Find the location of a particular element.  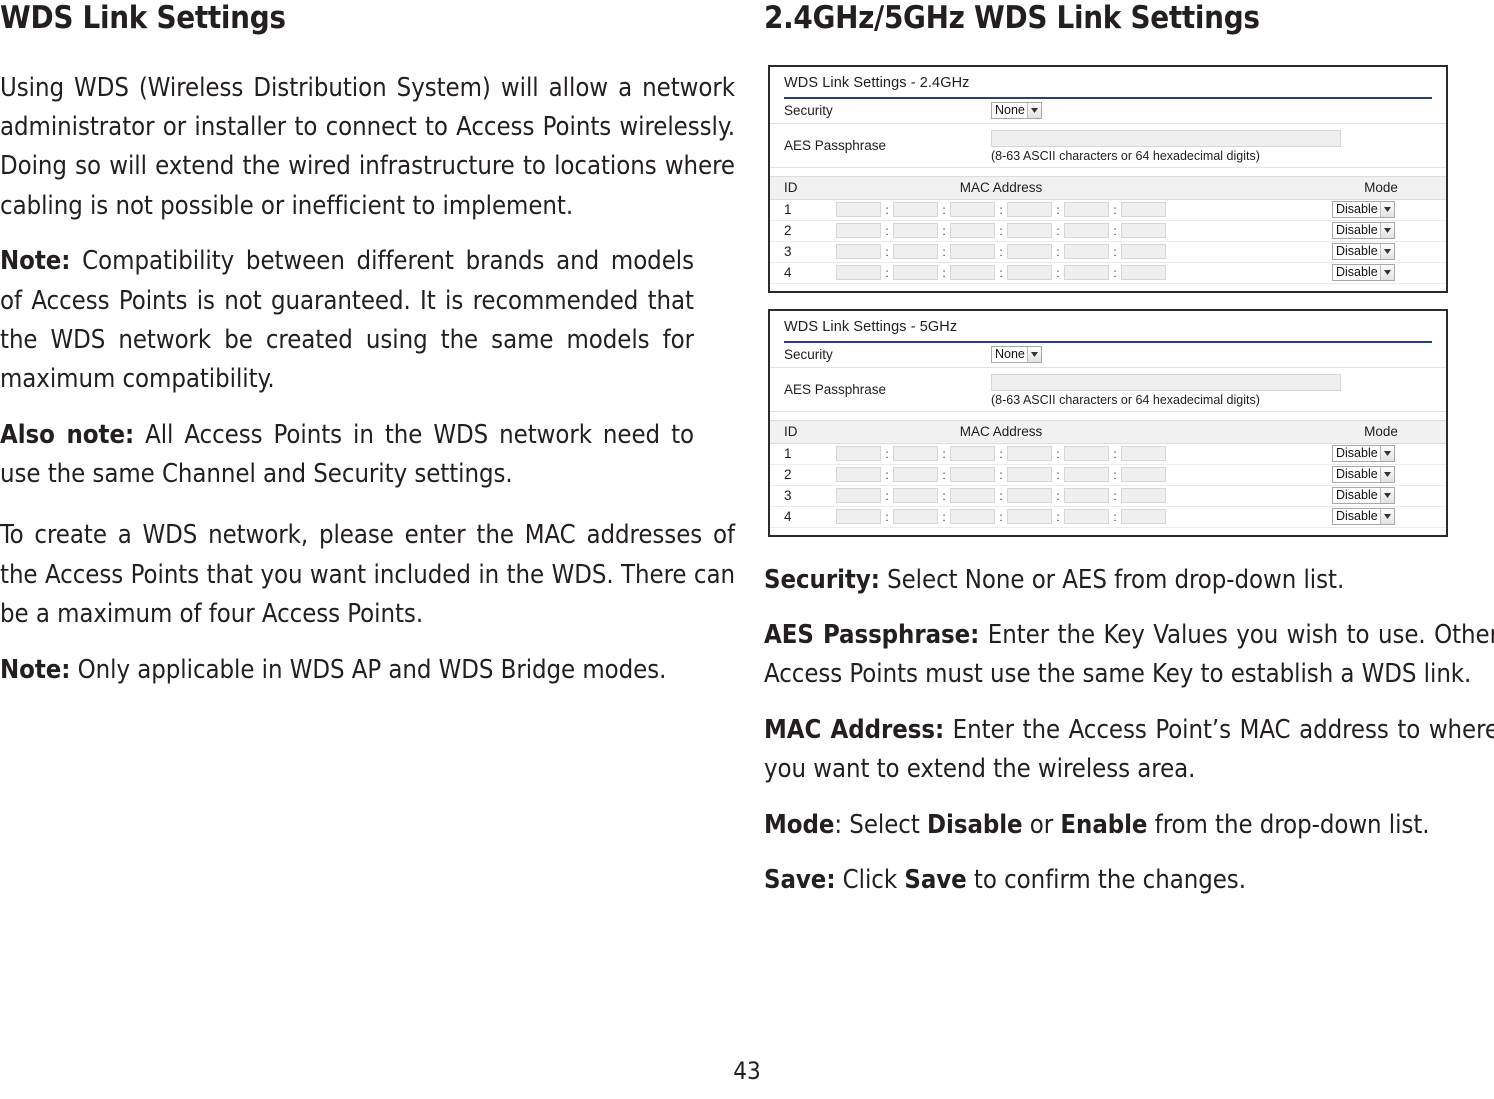

description-mode-text-2: or is located at coordinates (1041, 824).